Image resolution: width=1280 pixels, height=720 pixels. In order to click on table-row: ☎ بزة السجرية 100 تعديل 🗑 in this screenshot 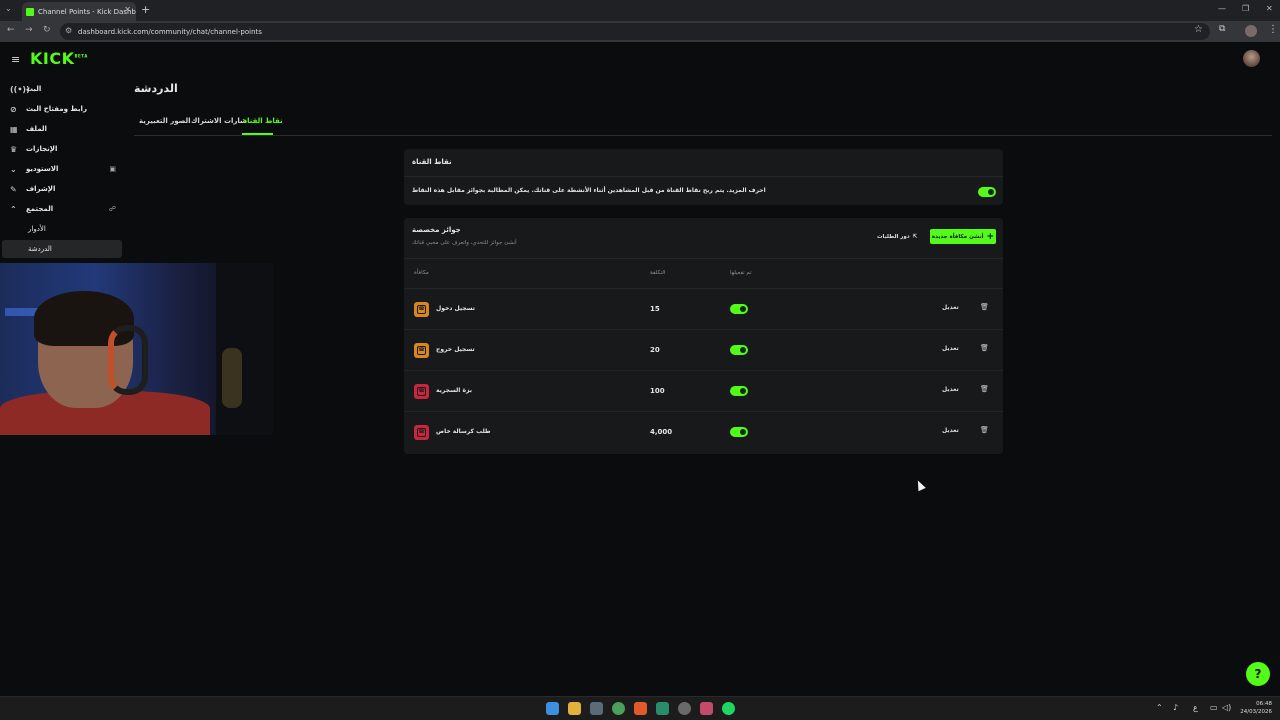, I will do `click(703, 390)`.